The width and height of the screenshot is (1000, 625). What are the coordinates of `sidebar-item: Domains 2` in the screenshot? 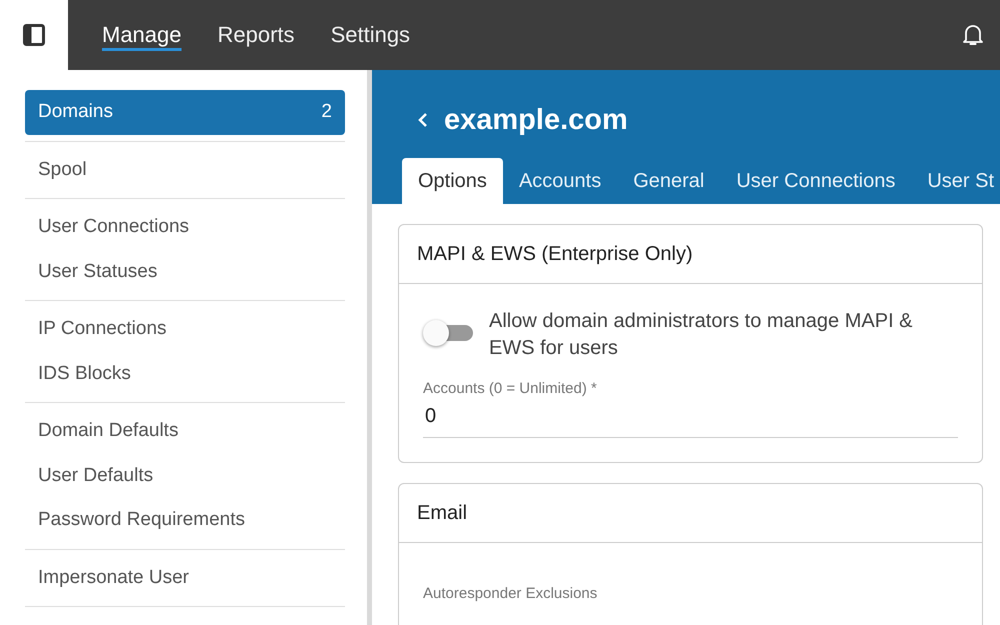 It's located at (185, 112).